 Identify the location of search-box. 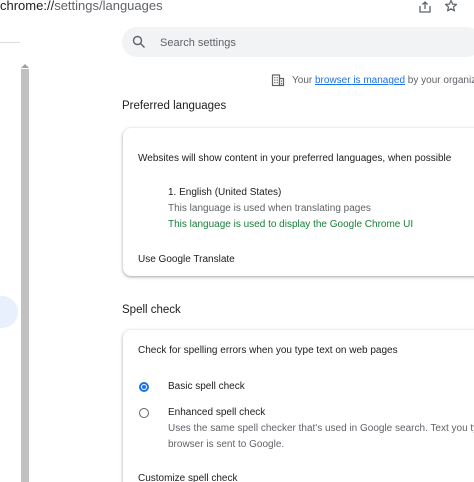
(298, 42).